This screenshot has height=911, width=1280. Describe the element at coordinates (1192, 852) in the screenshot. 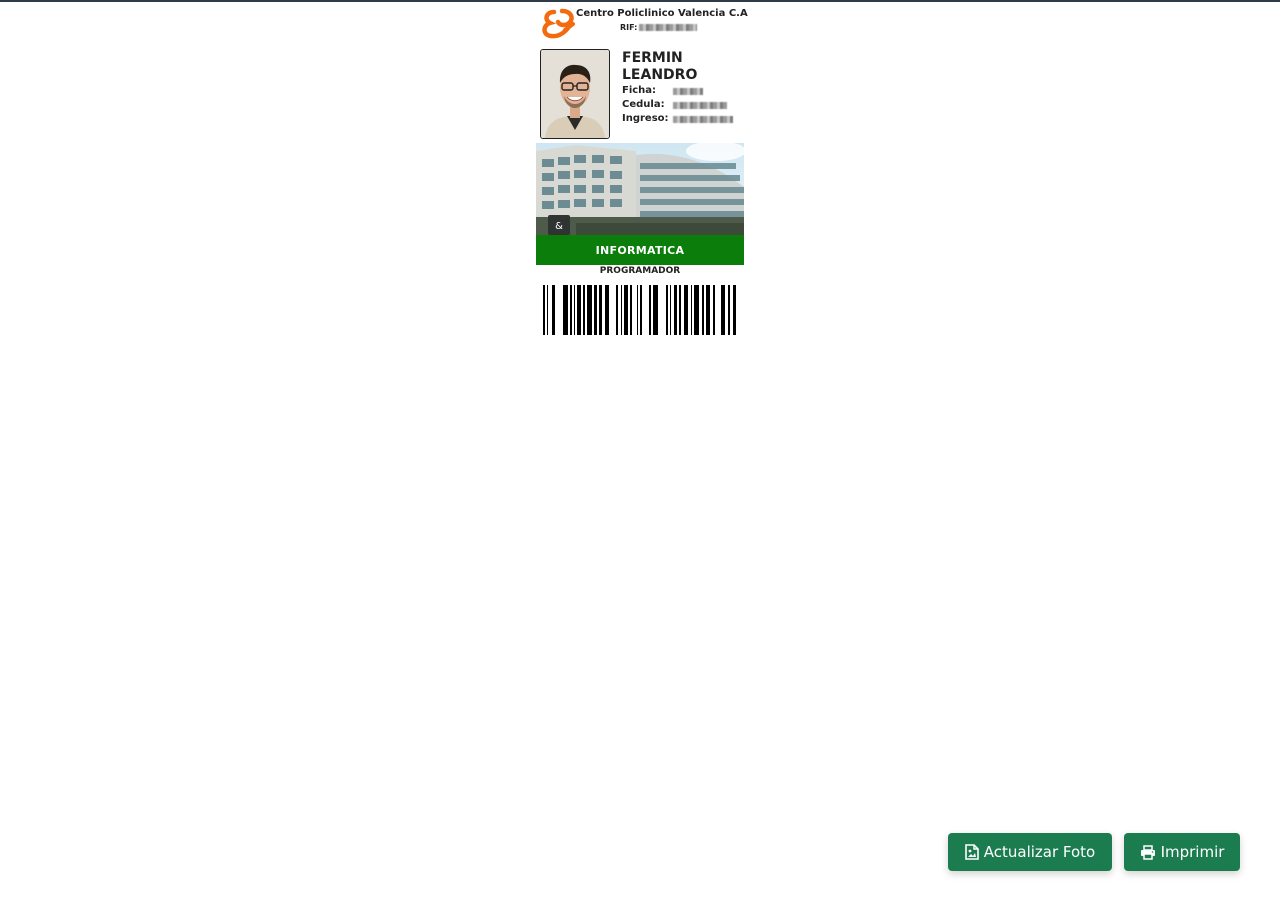

I see `print-label: Imprimir` at that location.